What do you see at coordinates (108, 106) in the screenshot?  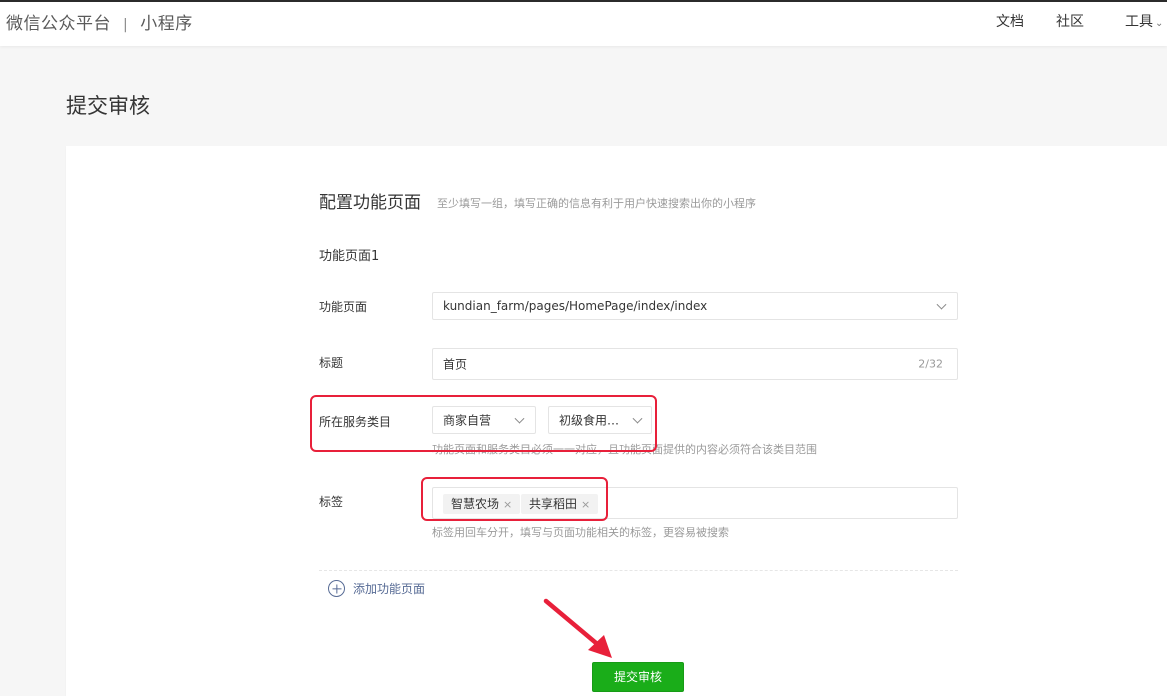 I see `page-title: 提交审核` at bounding box center [108, 106].